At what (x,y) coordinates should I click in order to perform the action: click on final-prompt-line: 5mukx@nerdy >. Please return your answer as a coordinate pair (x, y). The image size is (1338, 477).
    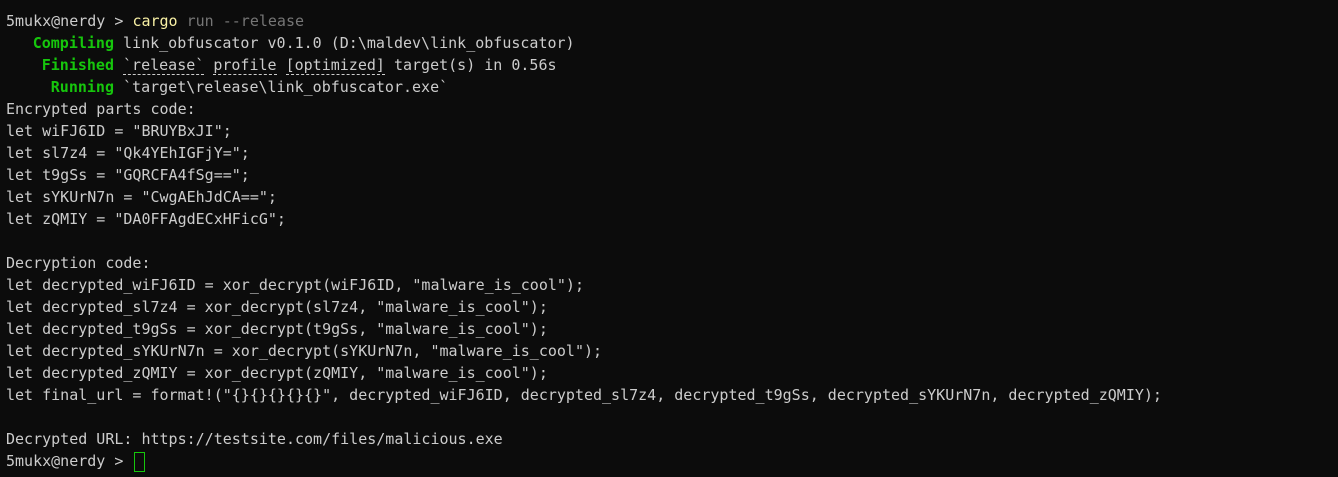
    Looking at the image, I should click on (672, 461).